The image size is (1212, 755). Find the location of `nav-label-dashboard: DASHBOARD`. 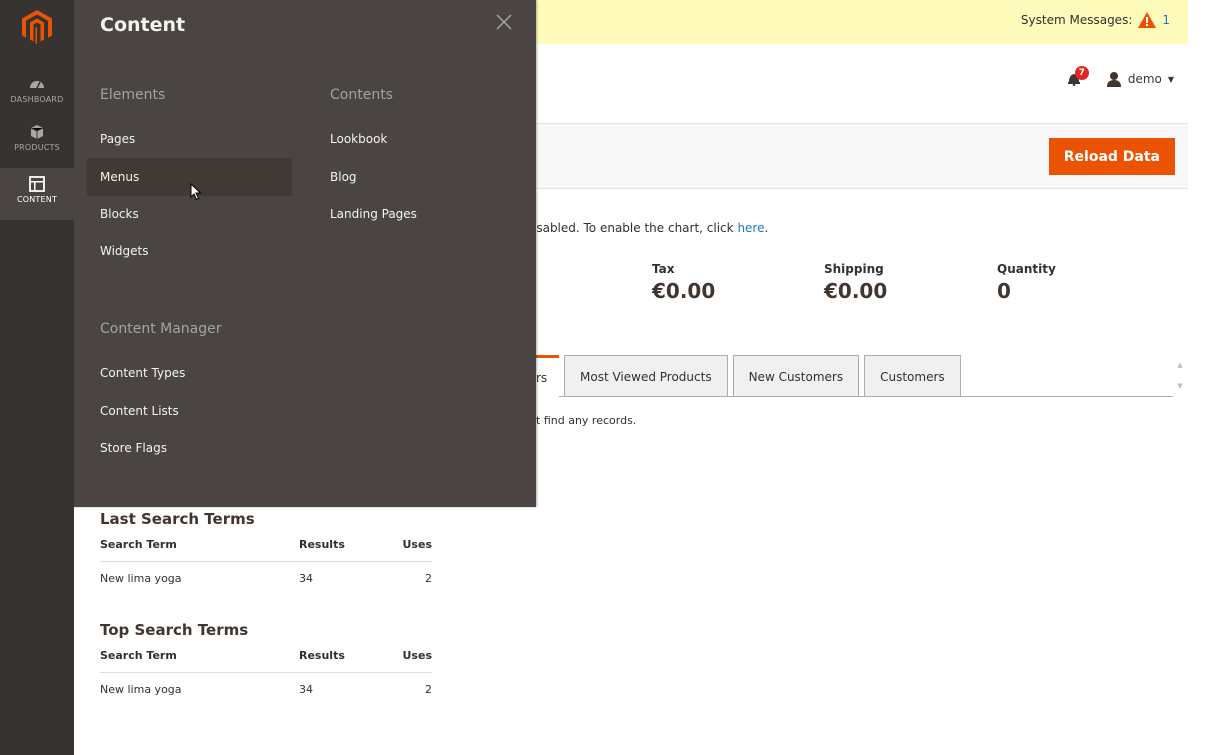

nav-label-dashboard: DASHBOARD is located at coordinates (37, 99).